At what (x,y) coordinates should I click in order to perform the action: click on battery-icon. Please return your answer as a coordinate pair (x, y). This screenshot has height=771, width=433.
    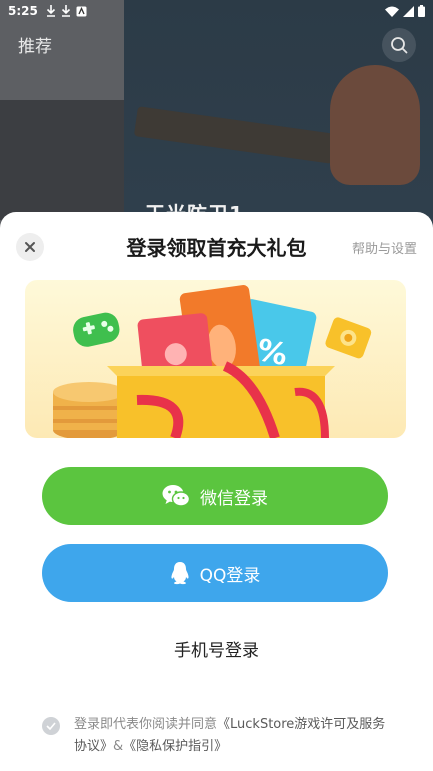
    Looking at the image, I should click on (421, 11).